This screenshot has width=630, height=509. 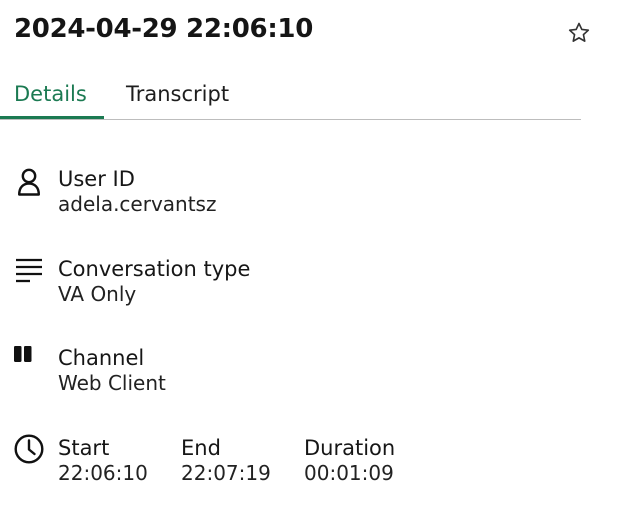 I want to click on clock-icon, so click(x=29, y=449).